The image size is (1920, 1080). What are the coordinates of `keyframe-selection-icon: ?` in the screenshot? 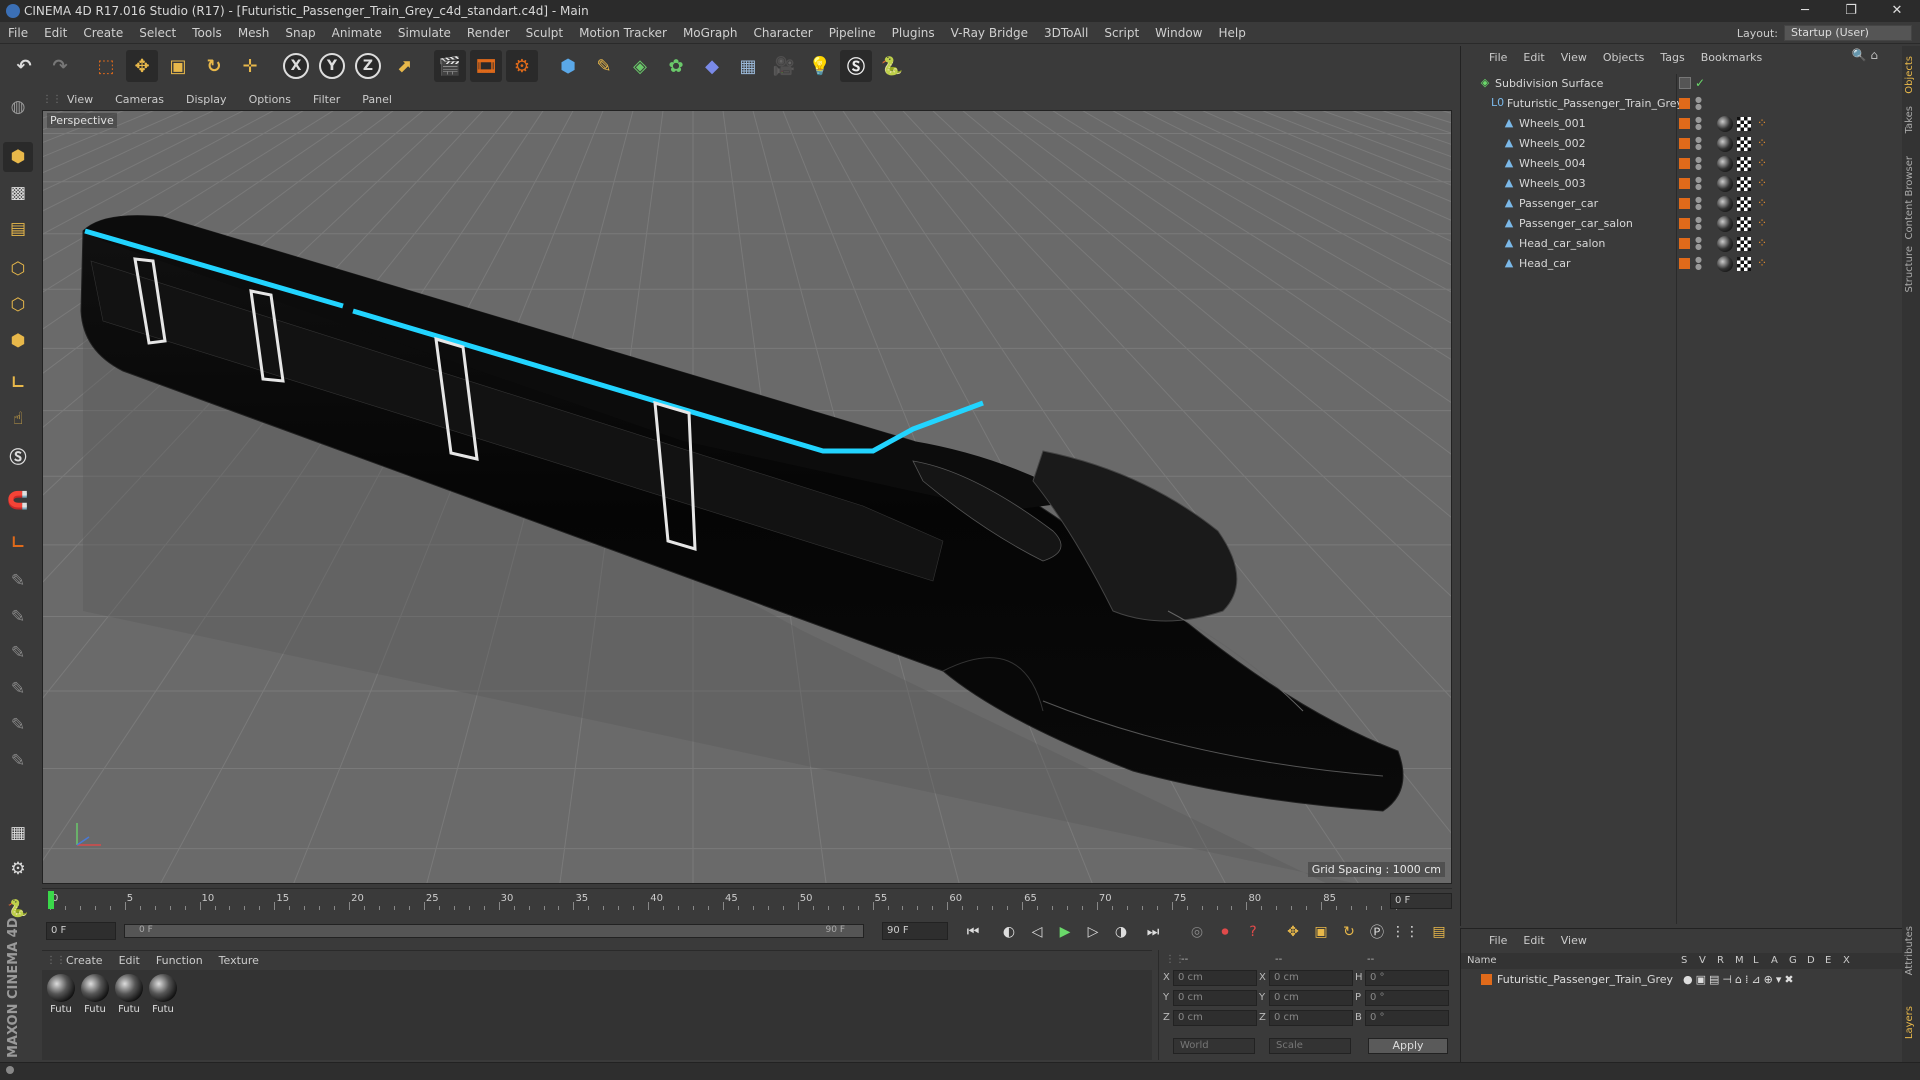 It's located at (1253, 932).